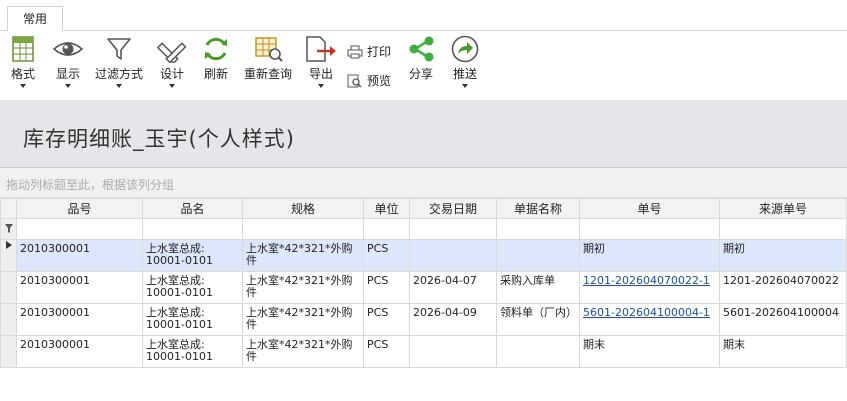  Describe the element at coordinates (90, 185) in the screenshot. I see `group-hint: 拖动列标题至此，根据该列分组` at that location.